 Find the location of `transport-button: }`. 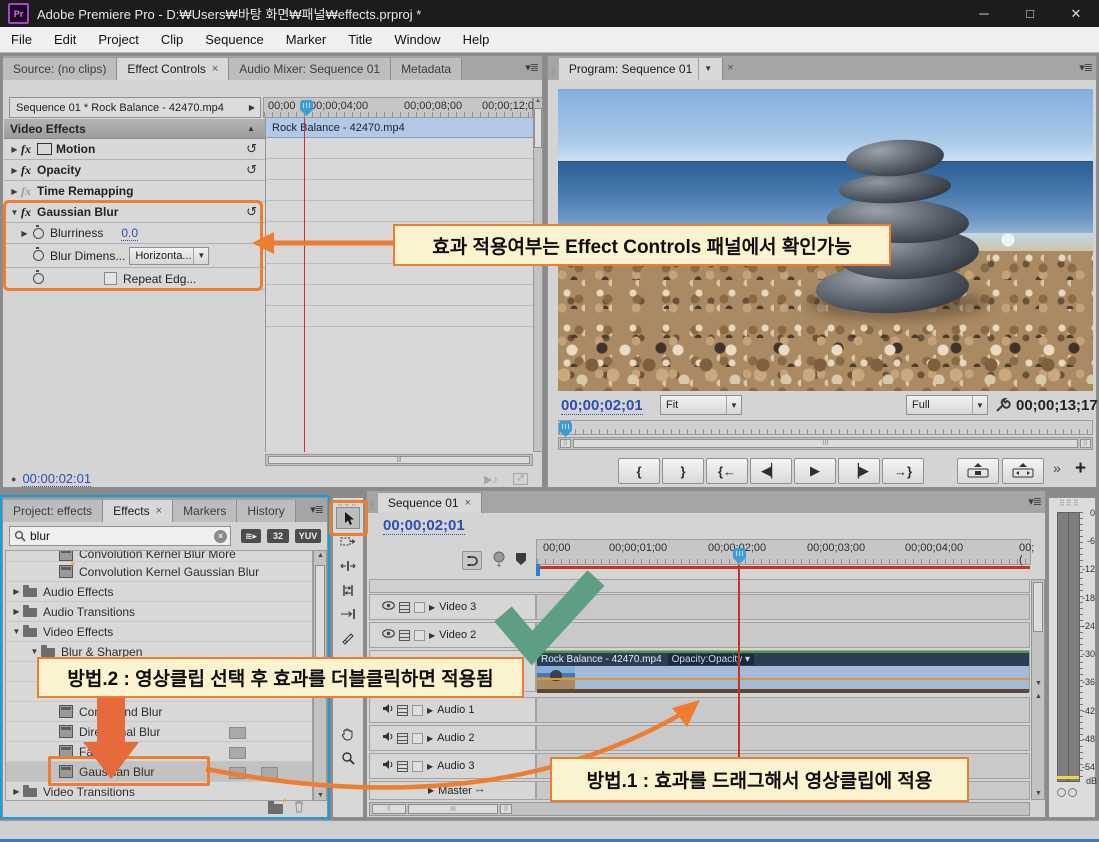

transport-button: } is located at coordinates (683, 471).